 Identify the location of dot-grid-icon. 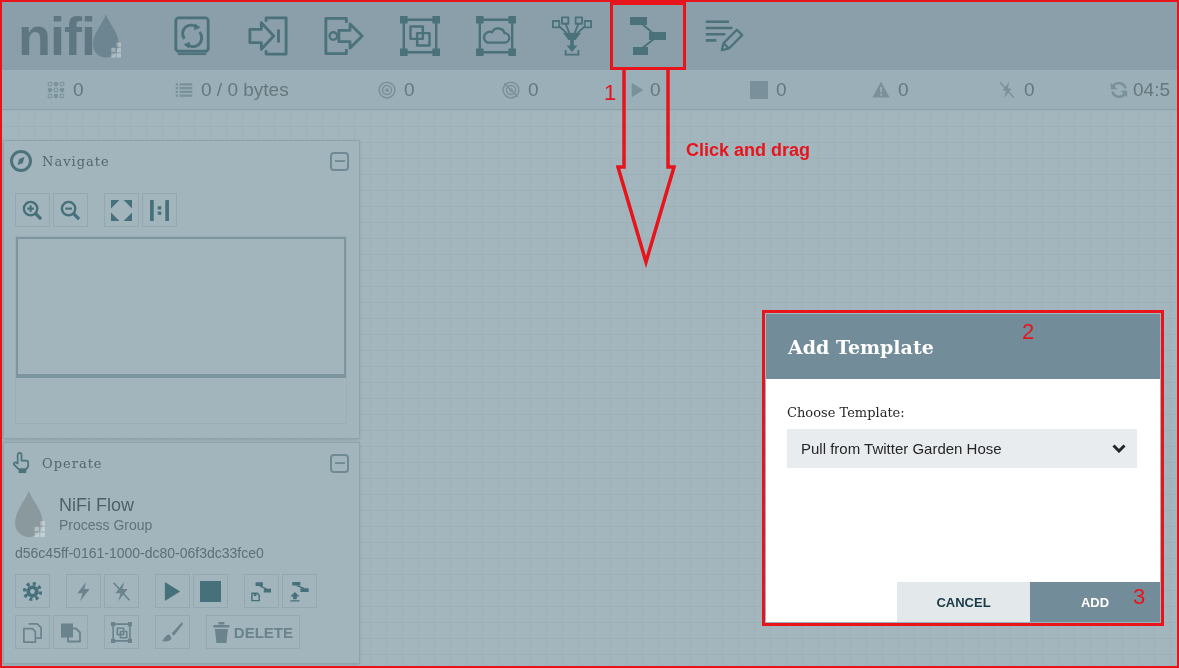
(56, 89).